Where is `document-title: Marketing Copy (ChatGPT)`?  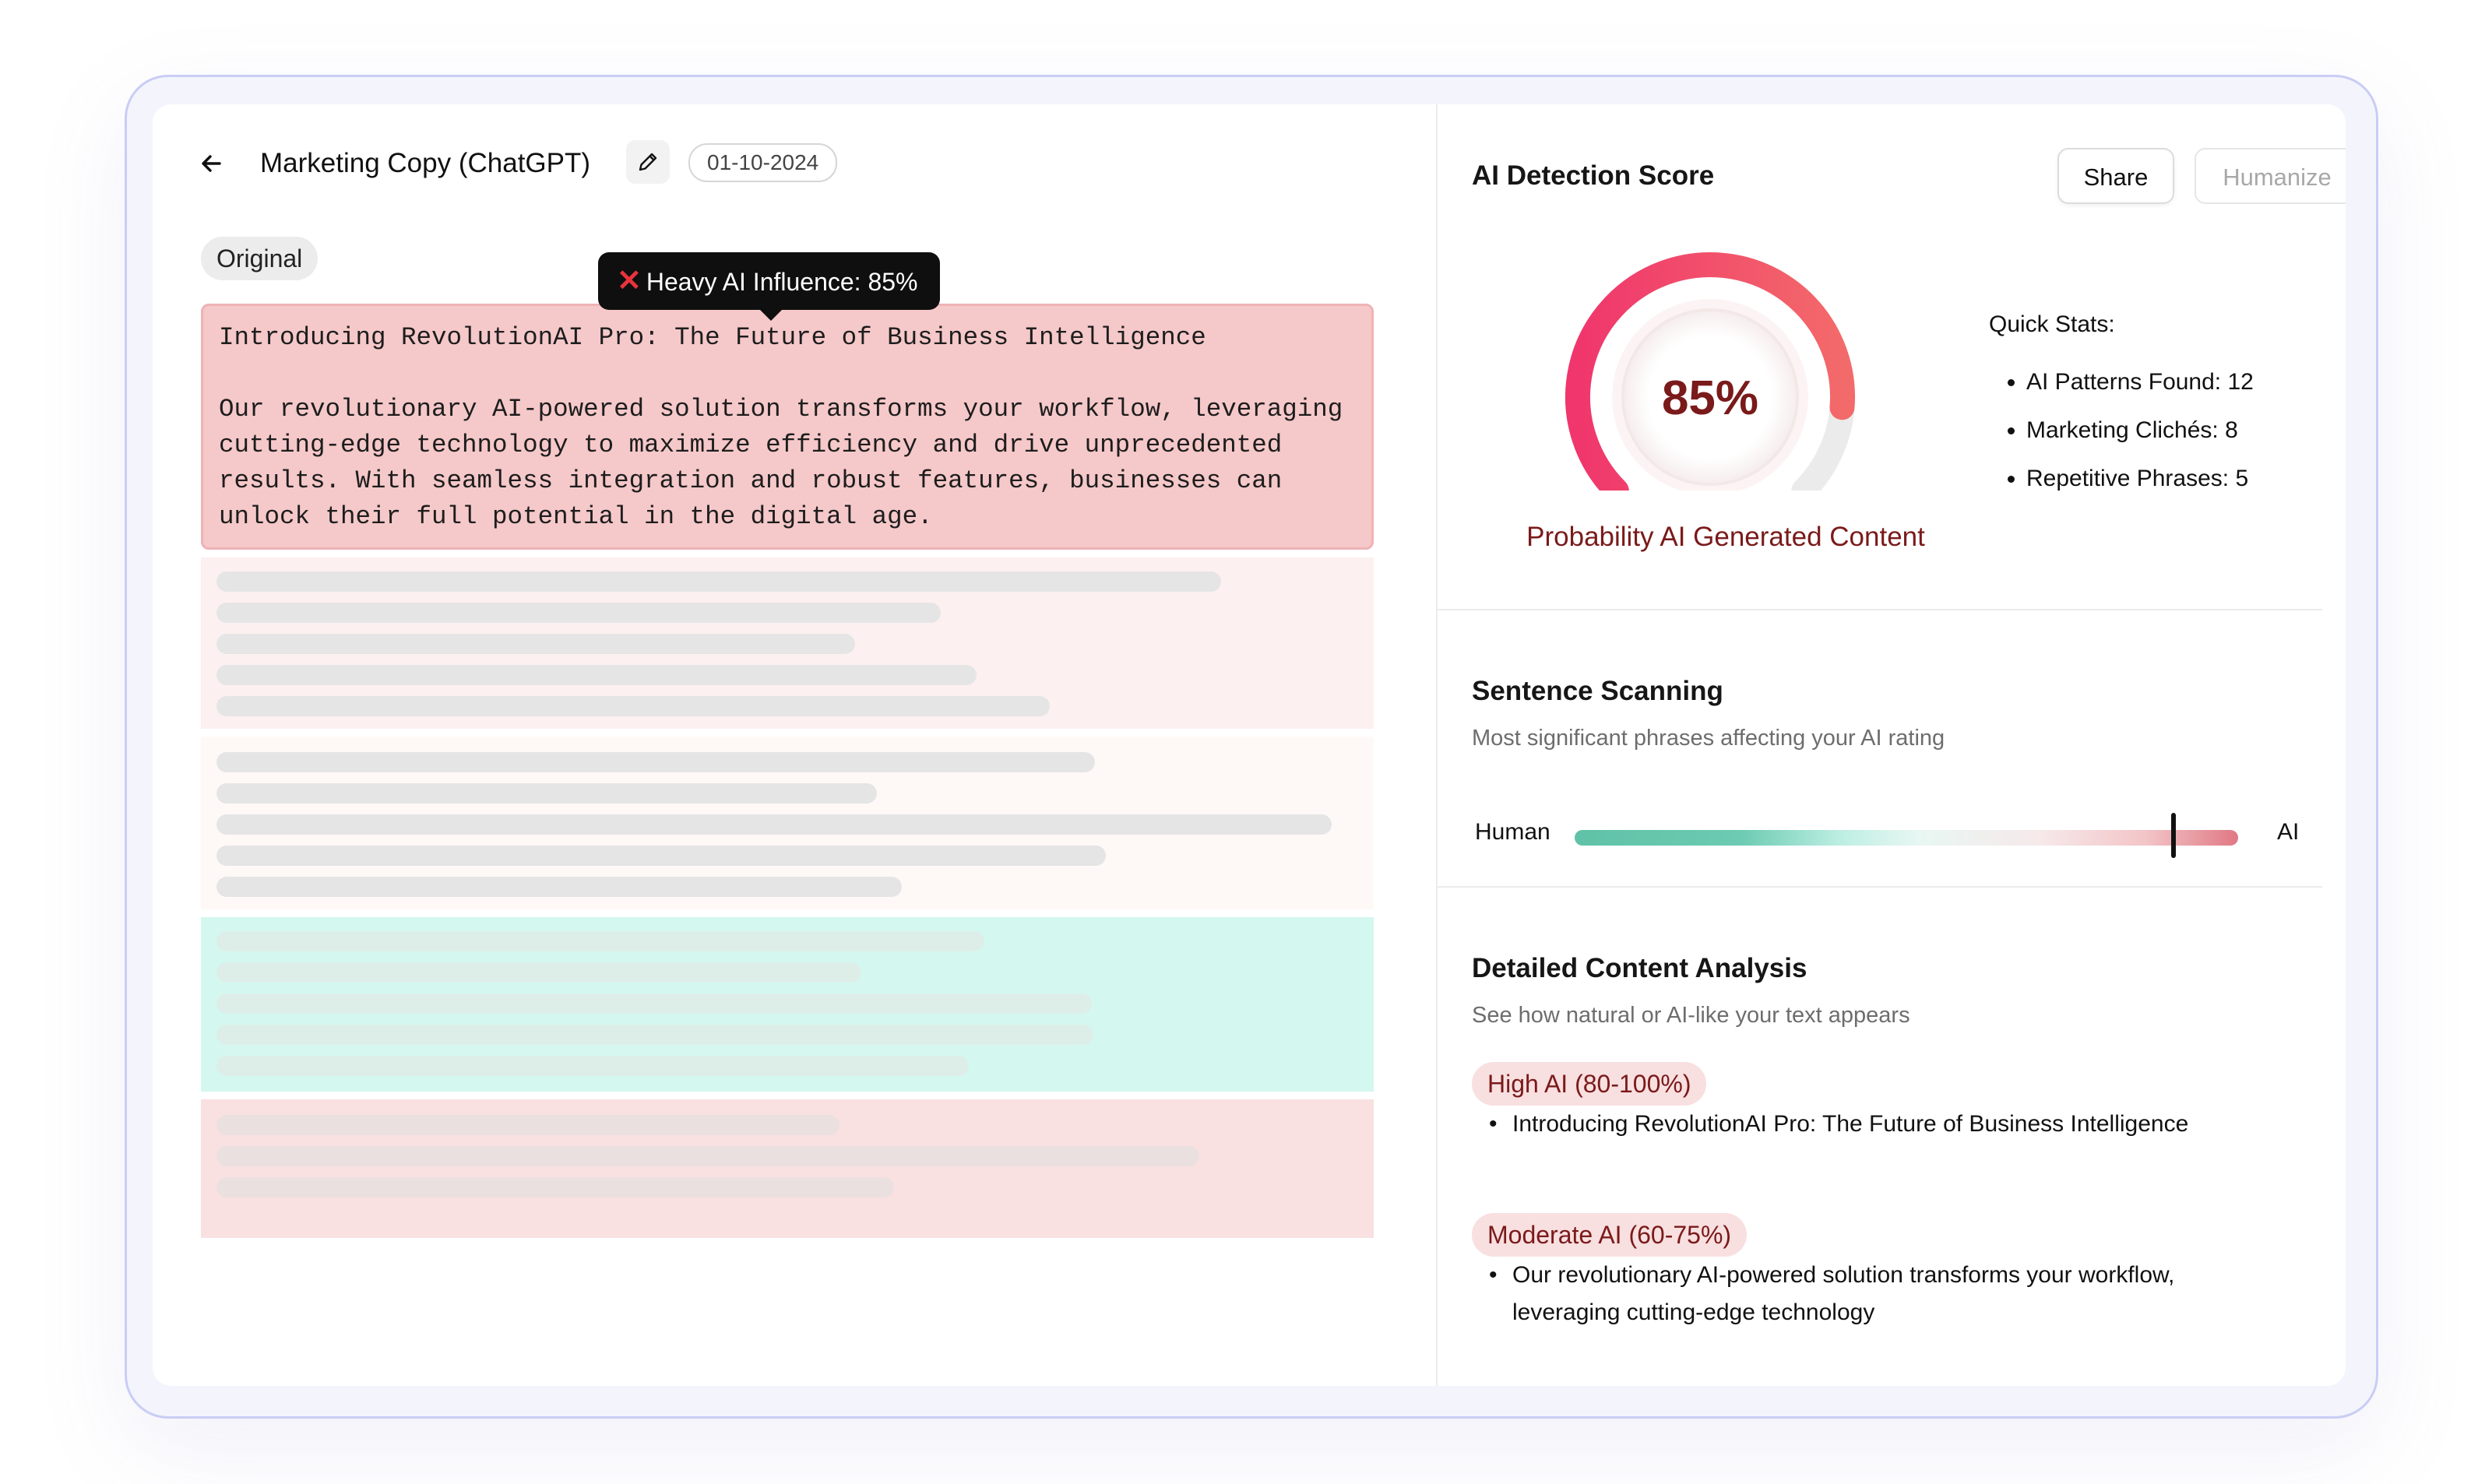
document-title: Marketing Copy (ChatGPT) is located at coordinates (426, 163).